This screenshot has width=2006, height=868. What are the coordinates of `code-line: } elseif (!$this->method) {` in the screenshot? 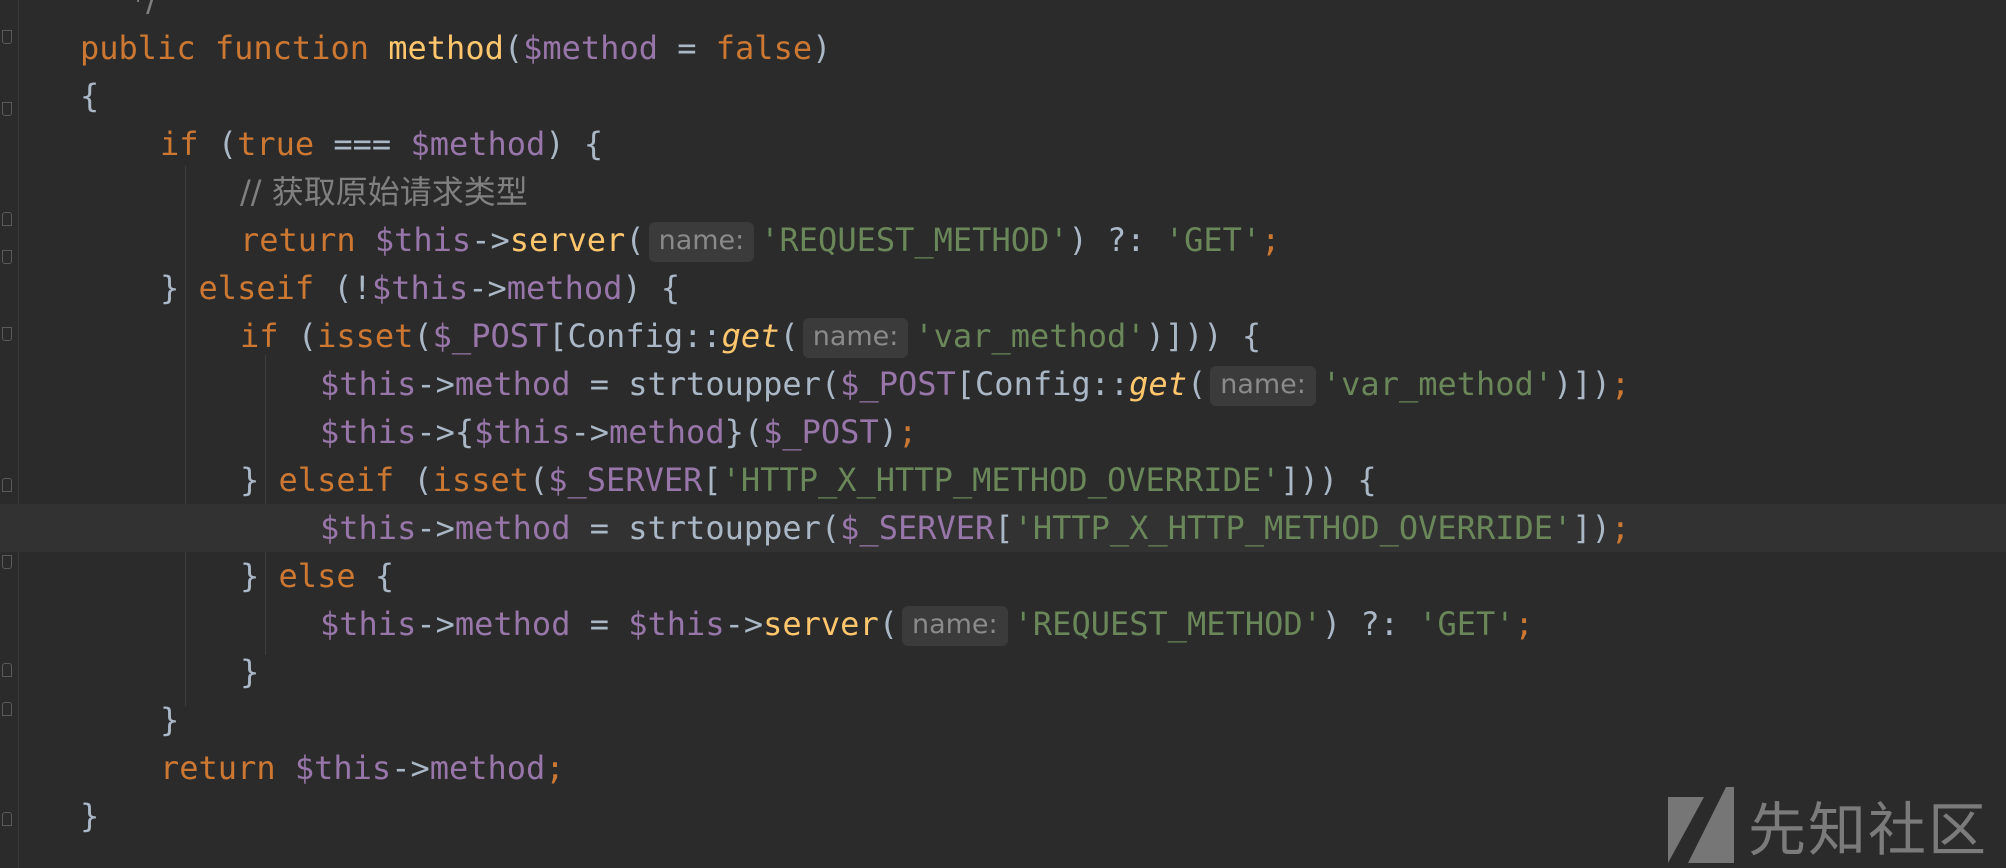 It's located at (1003, 288).